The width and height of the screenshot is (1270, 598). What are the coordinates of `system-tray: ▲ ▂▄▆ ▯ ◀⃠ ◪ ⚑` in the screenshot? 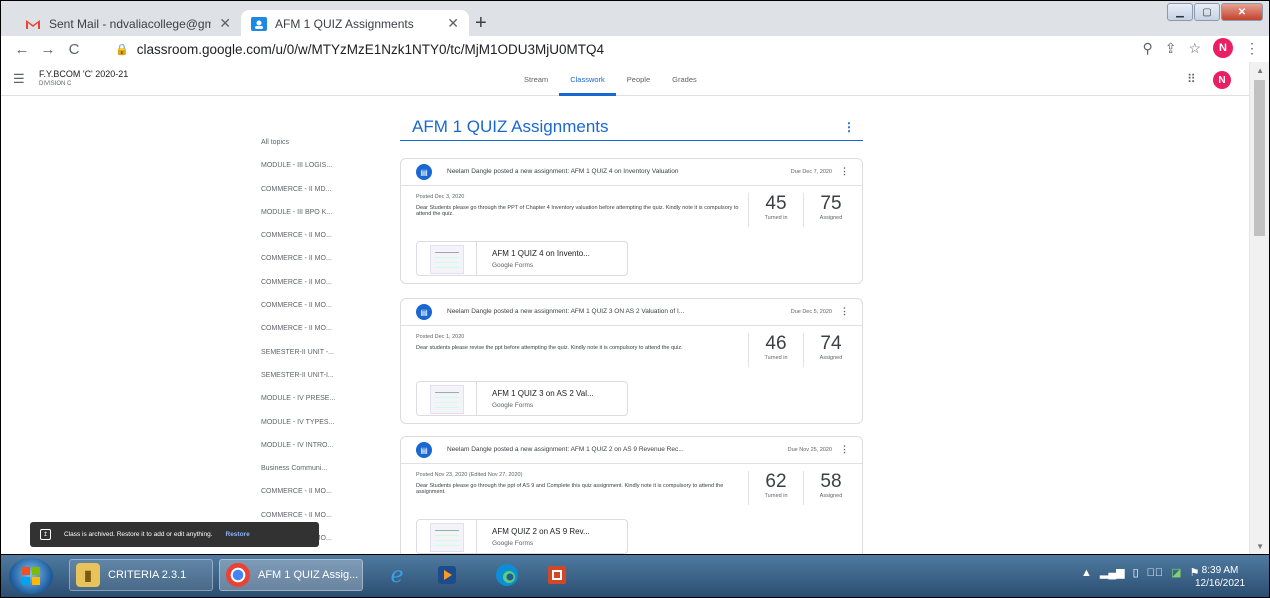 It's located at (1140, 573).